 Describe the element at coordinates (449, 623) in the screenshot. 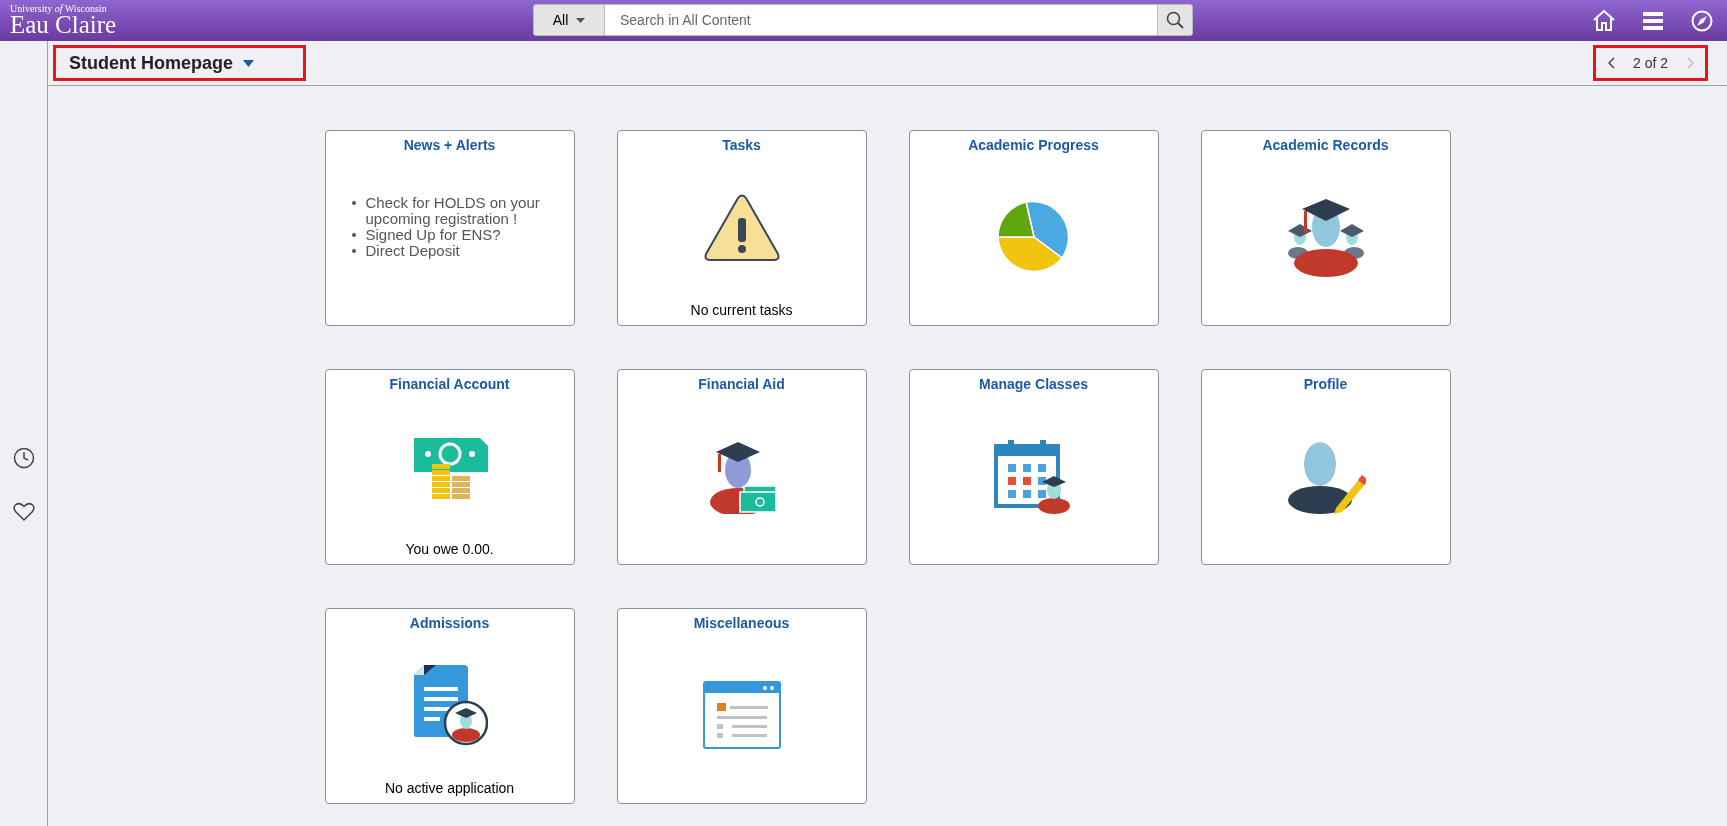

I see `tile-title: Admissions` at that location.